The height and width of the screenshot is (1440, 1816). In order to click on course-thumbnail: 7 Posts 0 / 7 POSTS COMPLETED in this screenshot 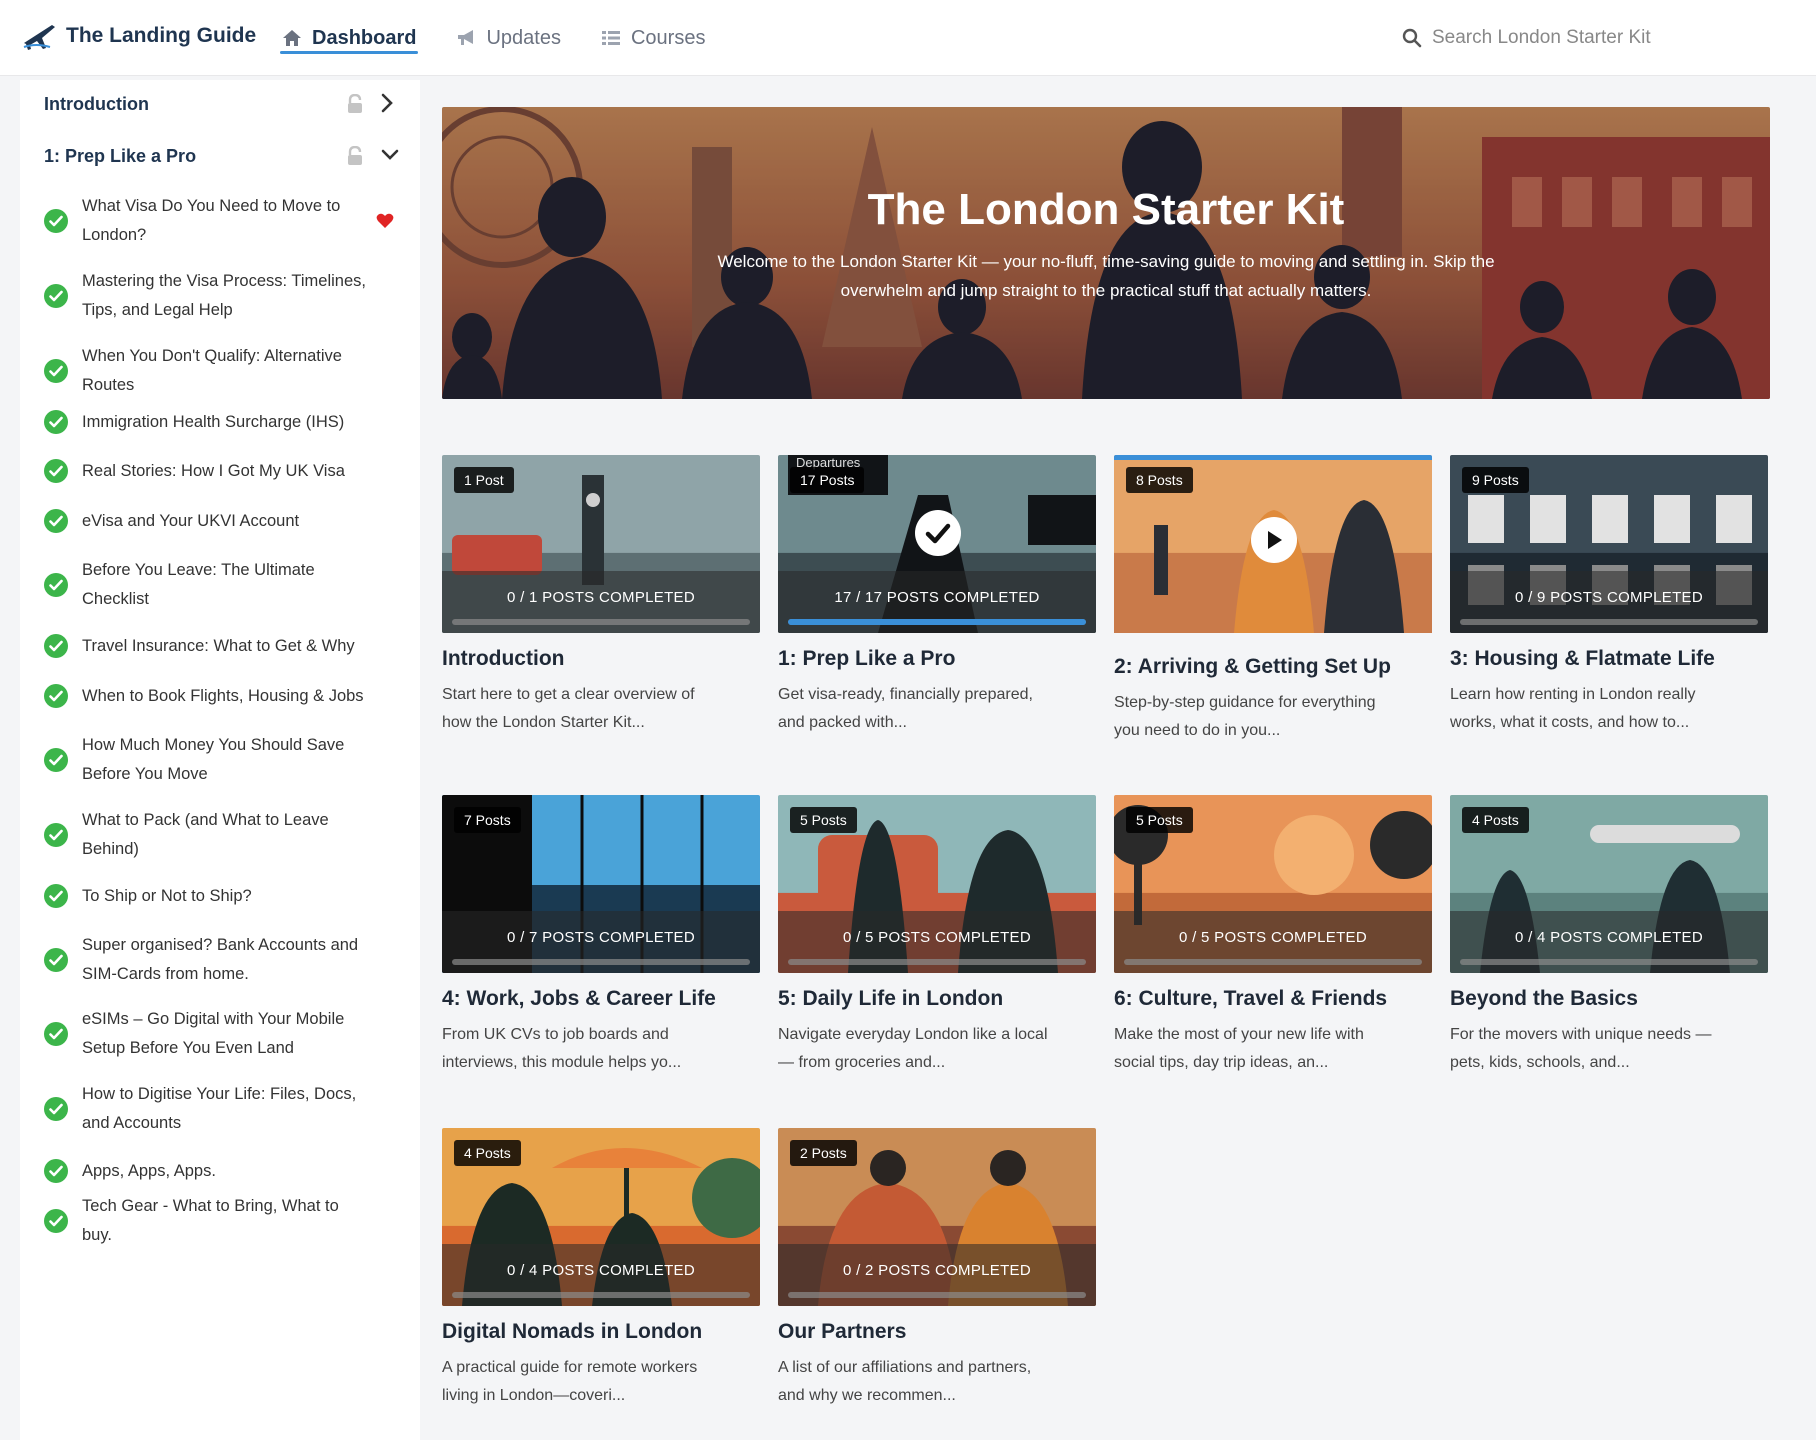, I will do `click(601, 884)`.